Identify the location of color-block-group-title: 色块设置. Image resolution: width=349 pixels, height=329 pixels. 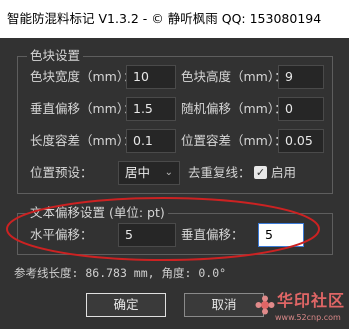
(55, 56).